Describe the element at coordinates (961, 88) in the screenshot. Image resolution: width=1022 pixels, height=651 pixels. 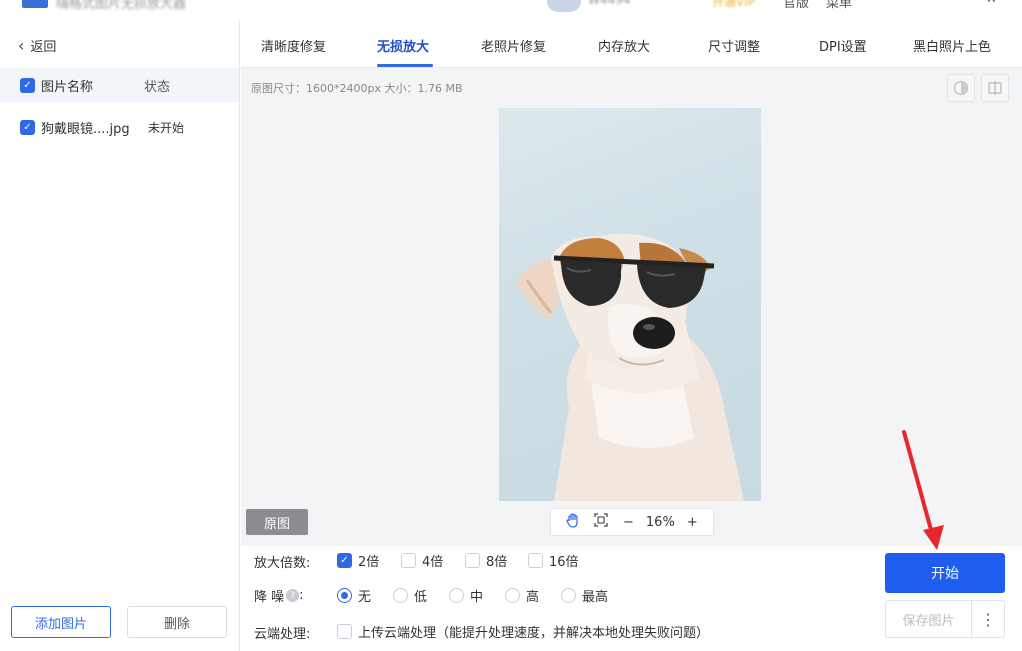
I see `compare-icon` at that location.